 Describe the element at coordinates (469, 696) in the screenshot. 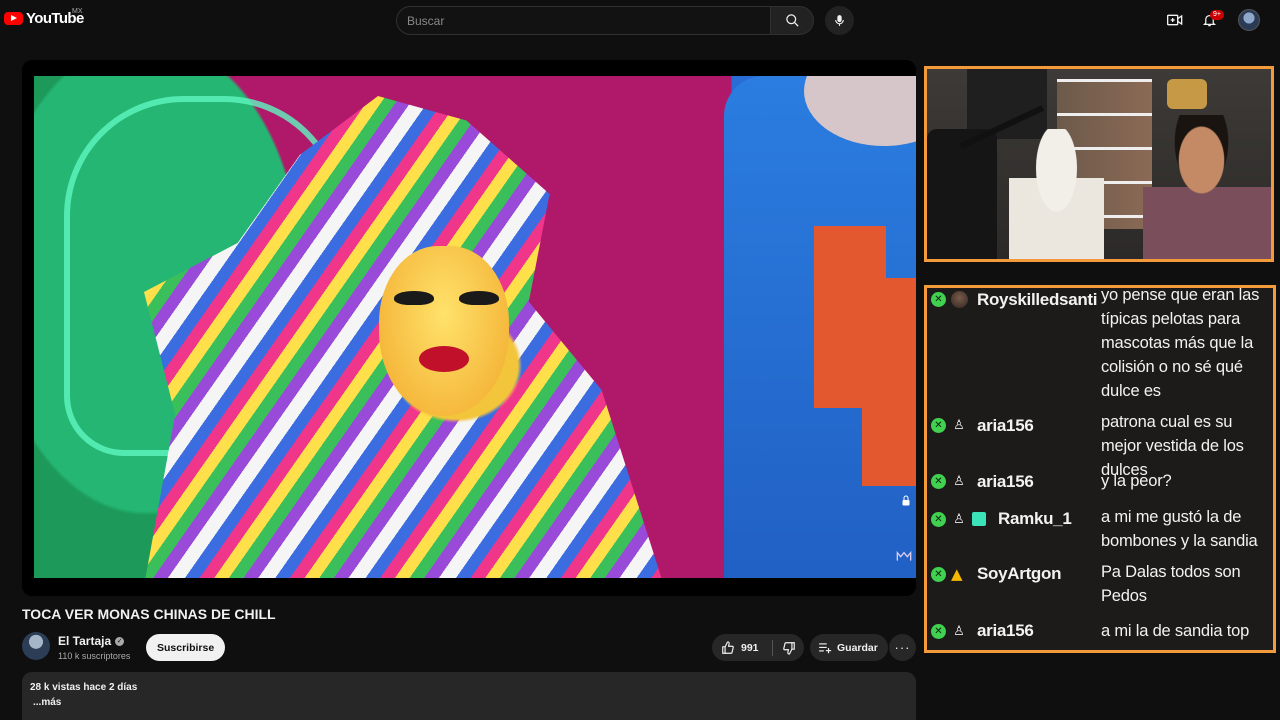

I see `description-box: 28 k vistas hace 2 días ...más` at that location.